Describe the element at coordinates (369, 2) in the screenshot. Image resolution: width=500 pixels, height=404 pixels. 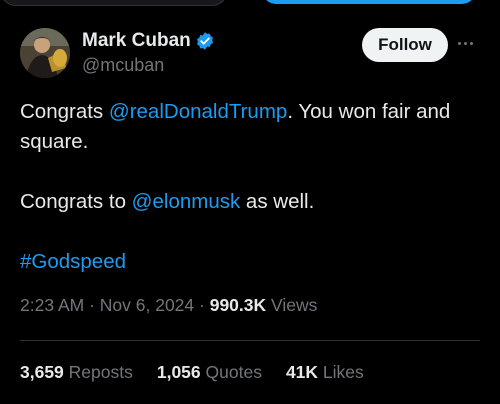
I see `top-partial-button-right` at that location.